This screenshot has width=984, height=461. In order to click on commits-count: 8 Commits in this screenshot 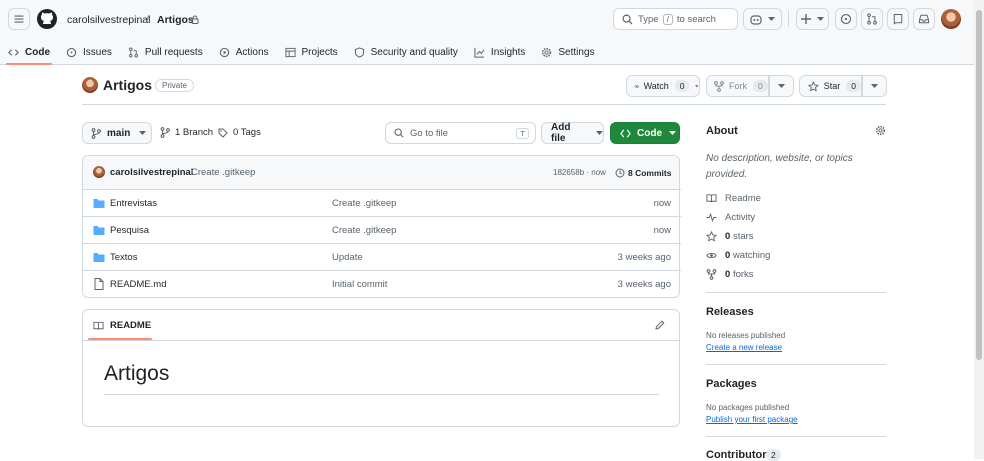, I will do `click(649, 173)`.